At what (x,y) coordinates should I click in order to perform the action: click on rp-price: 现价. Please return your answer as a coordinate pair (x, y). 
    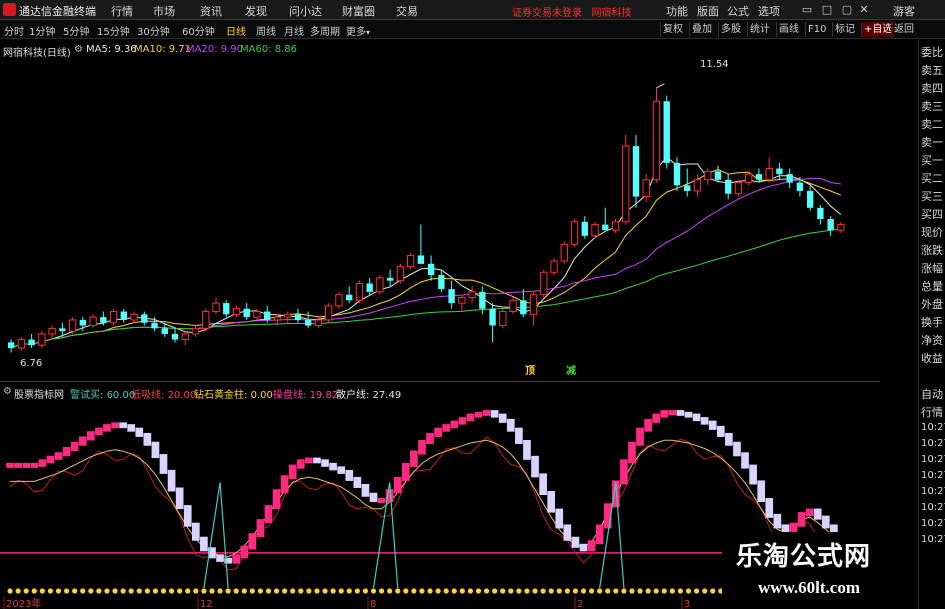
    Looking at the image, I should click on (933, 232).